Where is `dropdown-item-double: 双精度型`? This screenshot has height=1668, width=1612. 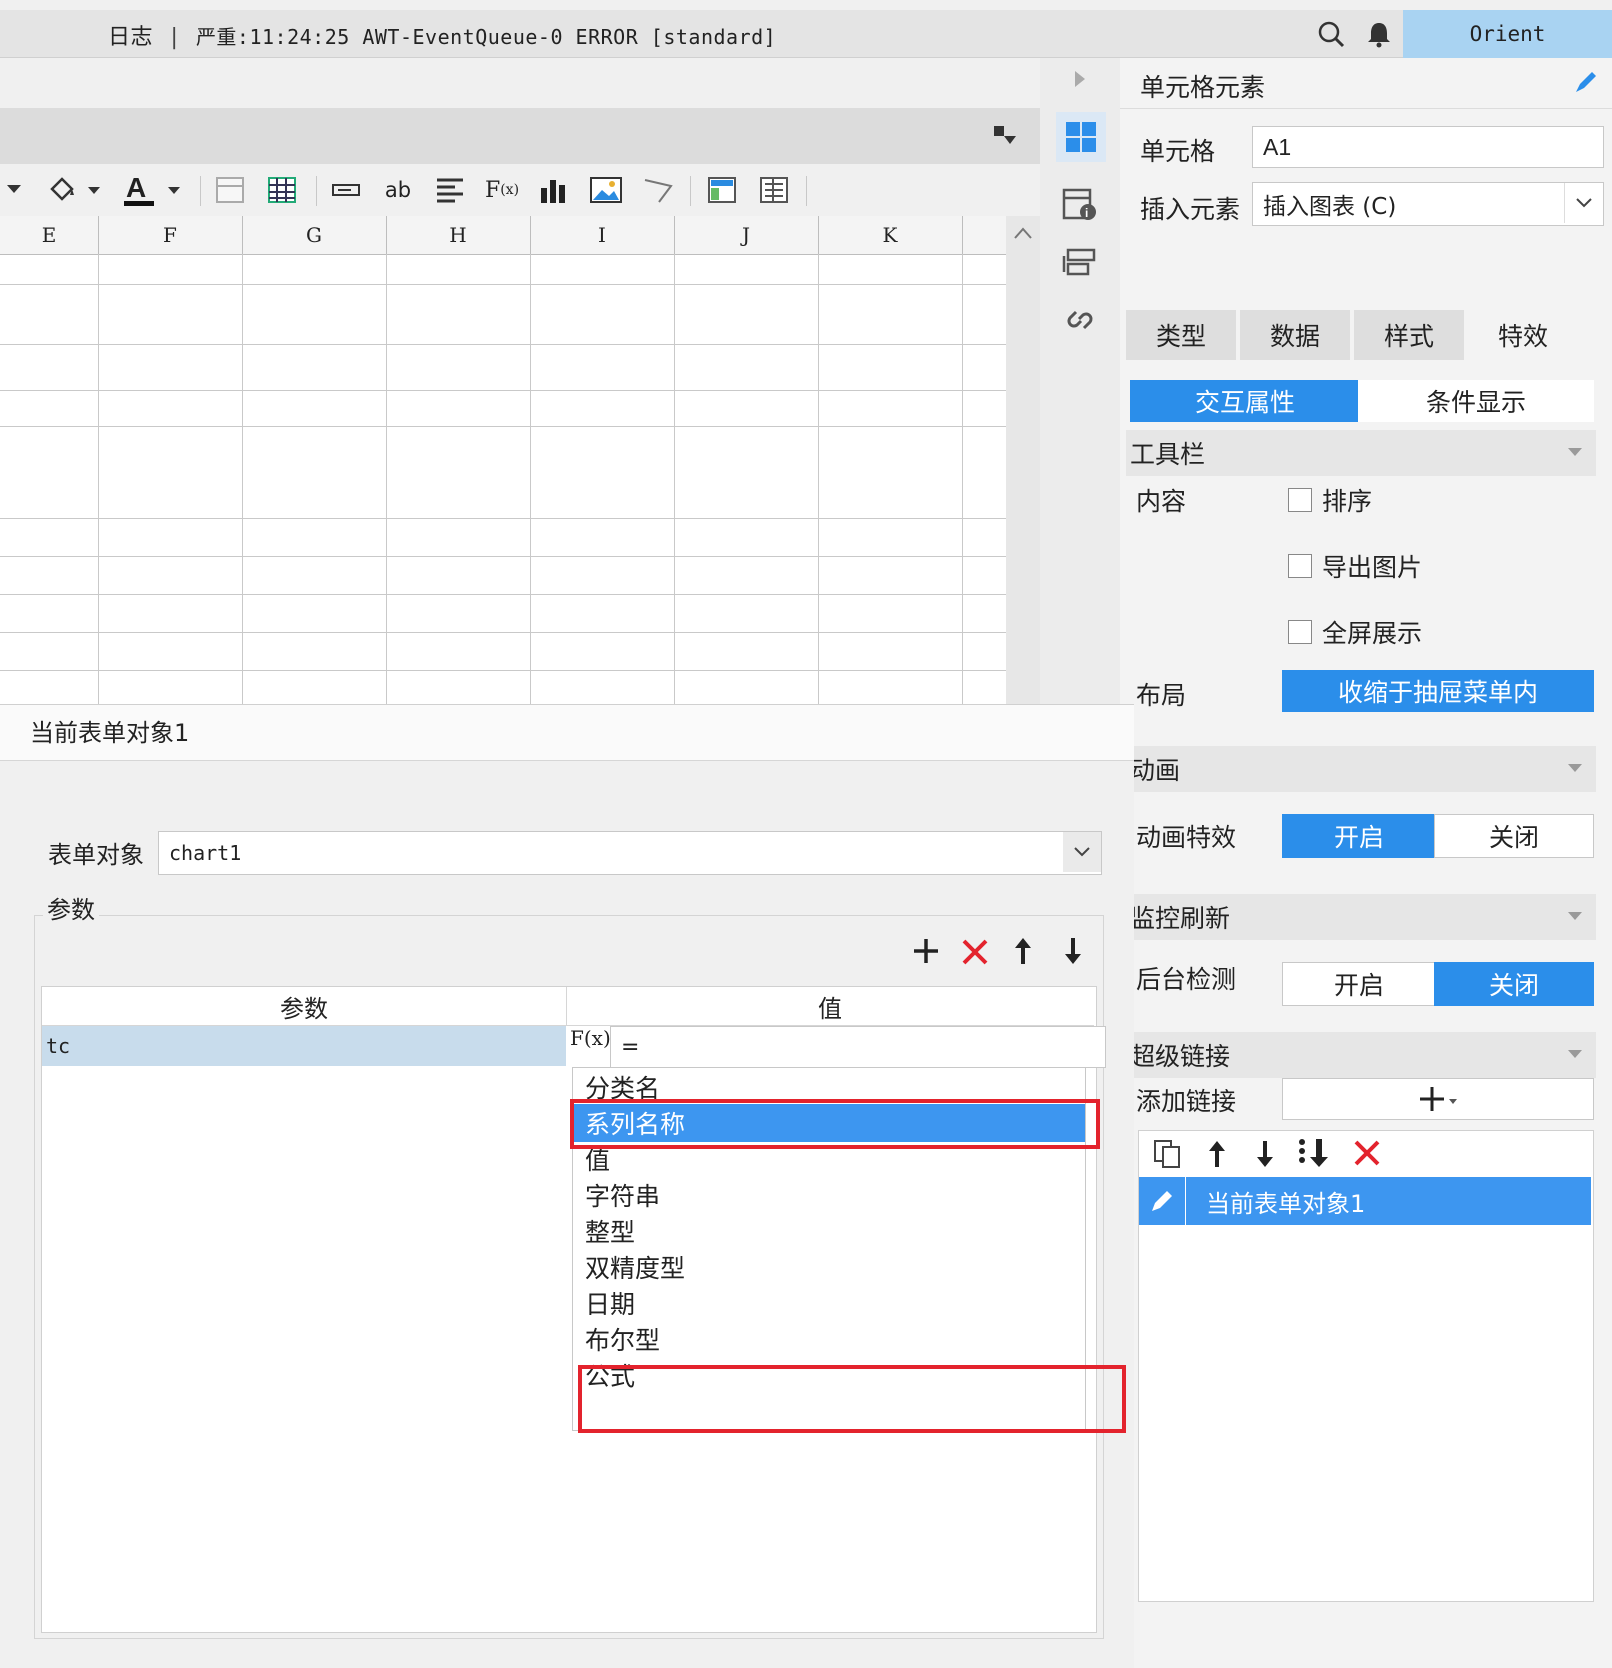 dropdown-item-double: 双精度型 is located at coordinates (829, 1267).